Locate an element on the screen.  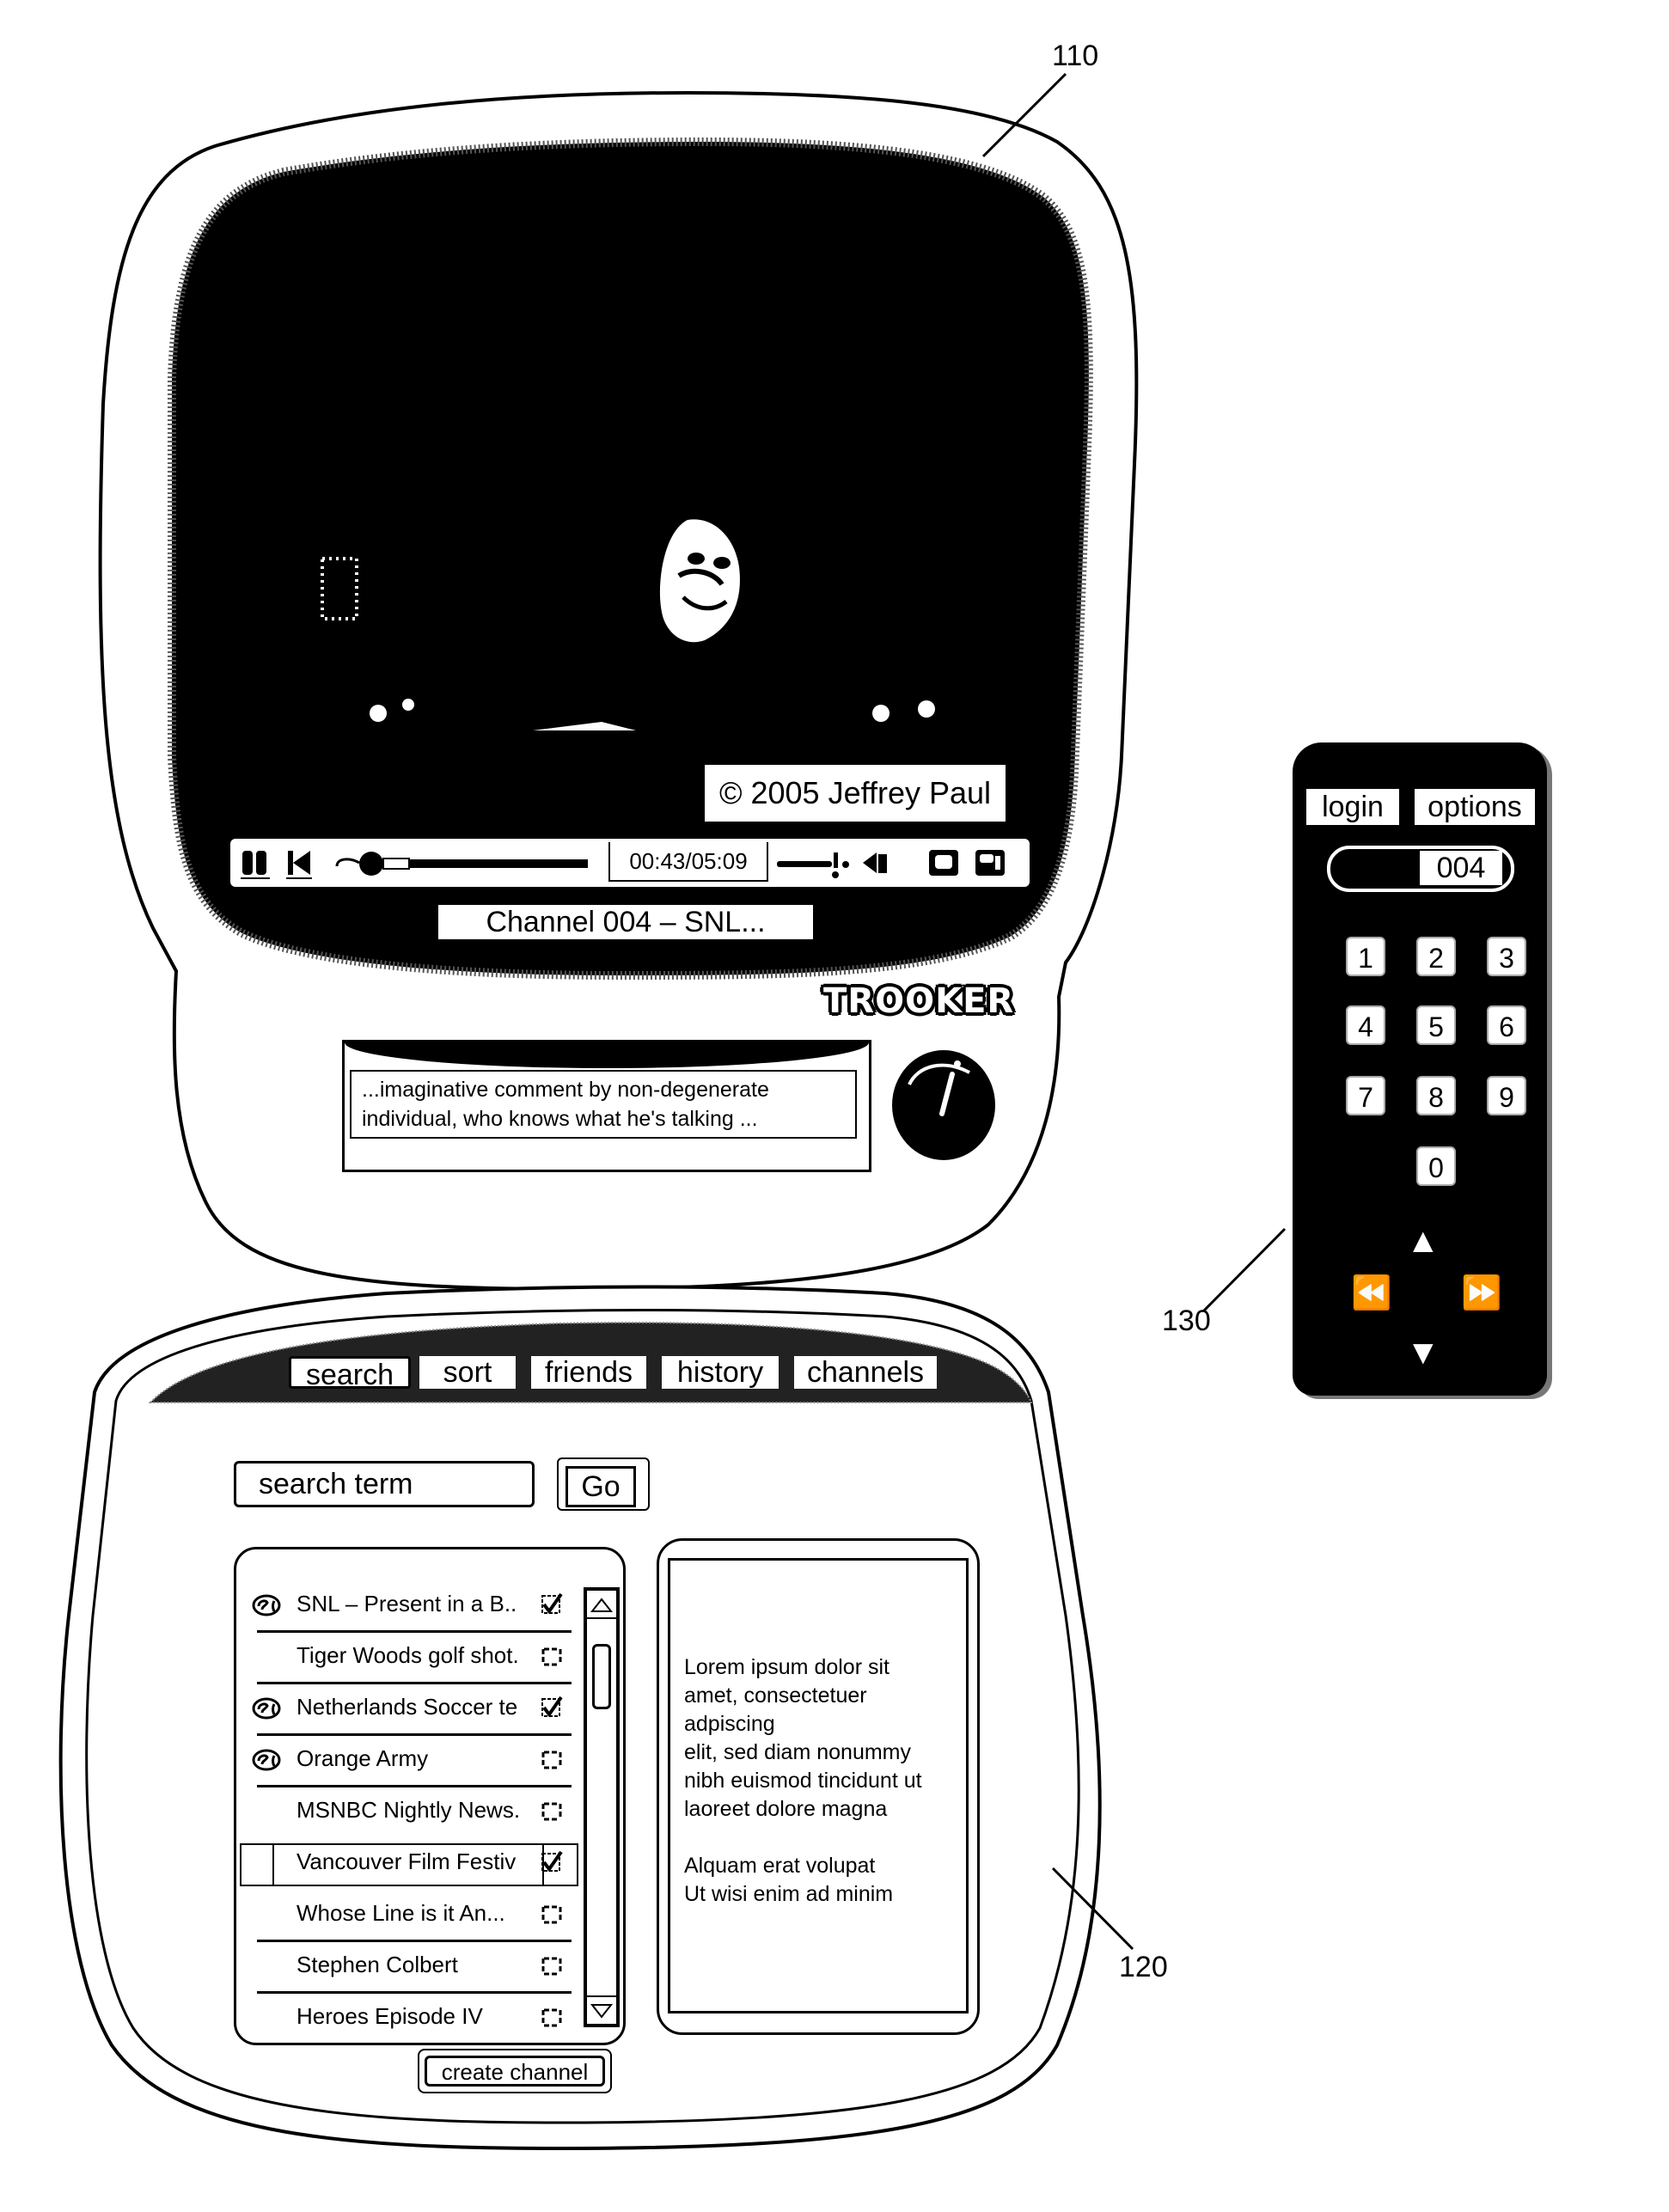
result-title: Orange Army is located at coordinates (363, 1758).